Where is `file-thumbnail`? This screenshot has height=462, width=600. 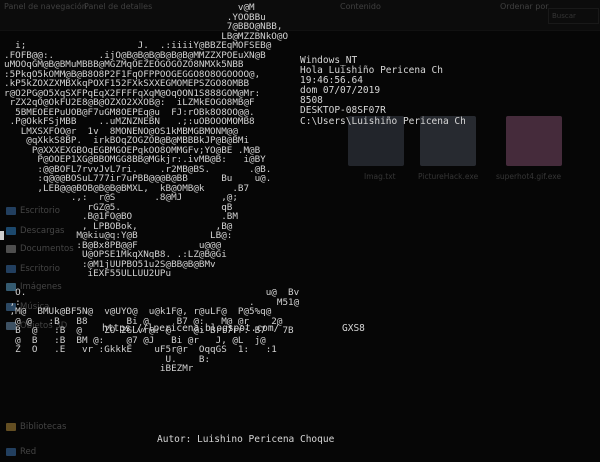 file-thumbnail is located at coordinates (534, 141).